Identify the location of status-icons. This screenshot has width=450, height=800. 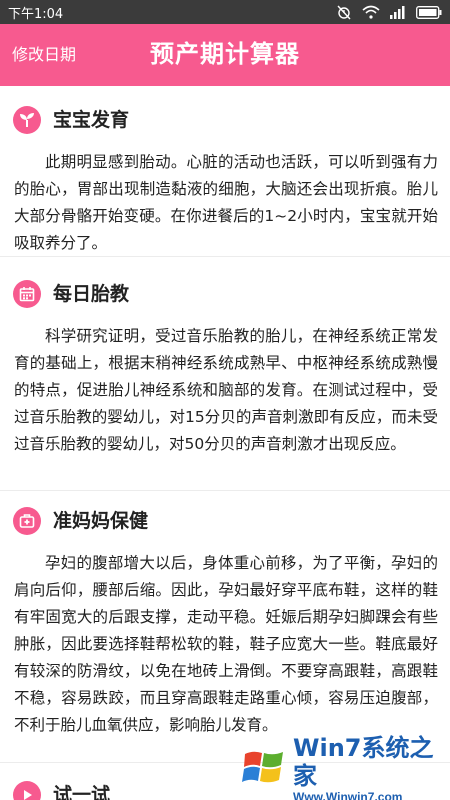
(389, 12).